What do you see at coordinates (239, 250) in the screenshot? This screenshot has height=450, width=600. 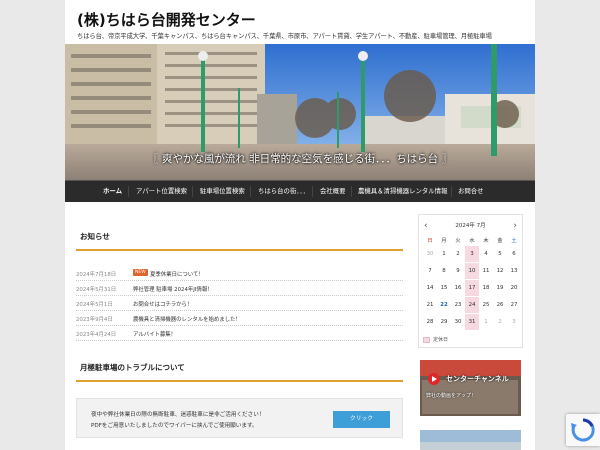 I see `news-heading-underline` at bounding box center [239, 250].